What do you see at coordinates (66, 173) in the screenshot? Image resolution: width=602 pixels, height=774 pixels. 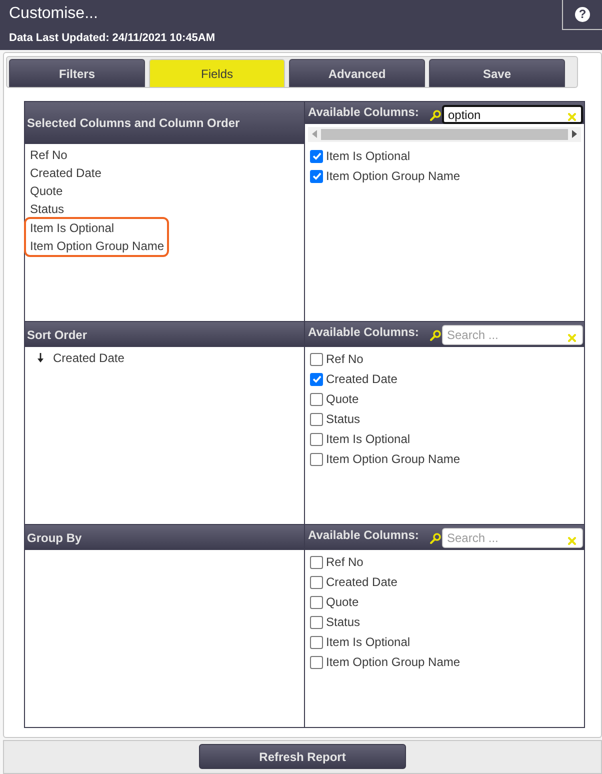 I see `column-item: Created Date` at bounding box center [66, 173].